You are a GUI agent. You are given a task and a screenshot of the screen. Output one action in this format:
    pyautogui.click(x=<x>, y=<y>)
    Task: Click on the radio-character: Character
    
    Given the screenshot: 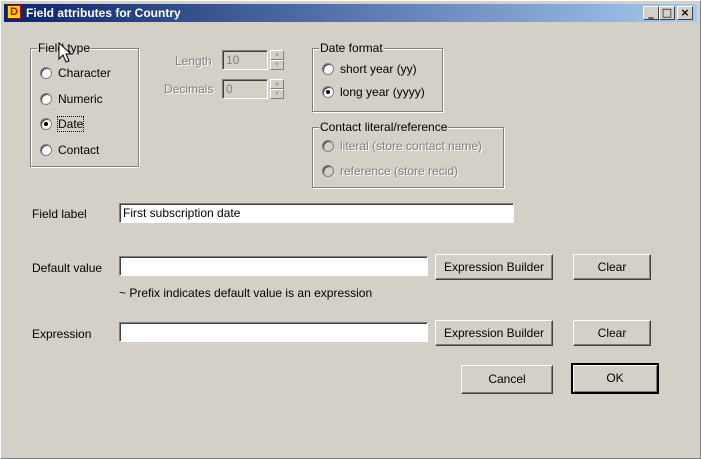 What is the action you would take?
    pyautogui.click(x=75, y=73)
    